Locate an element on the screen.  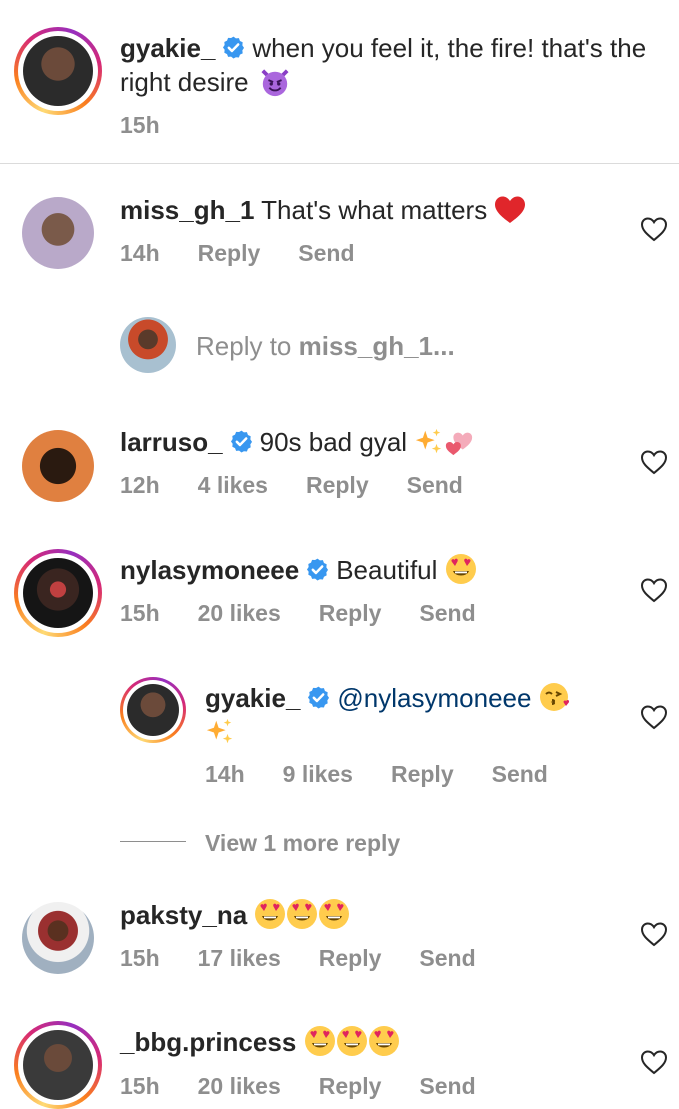
smiling-imp-emoji is located at coordinates (275, 82).